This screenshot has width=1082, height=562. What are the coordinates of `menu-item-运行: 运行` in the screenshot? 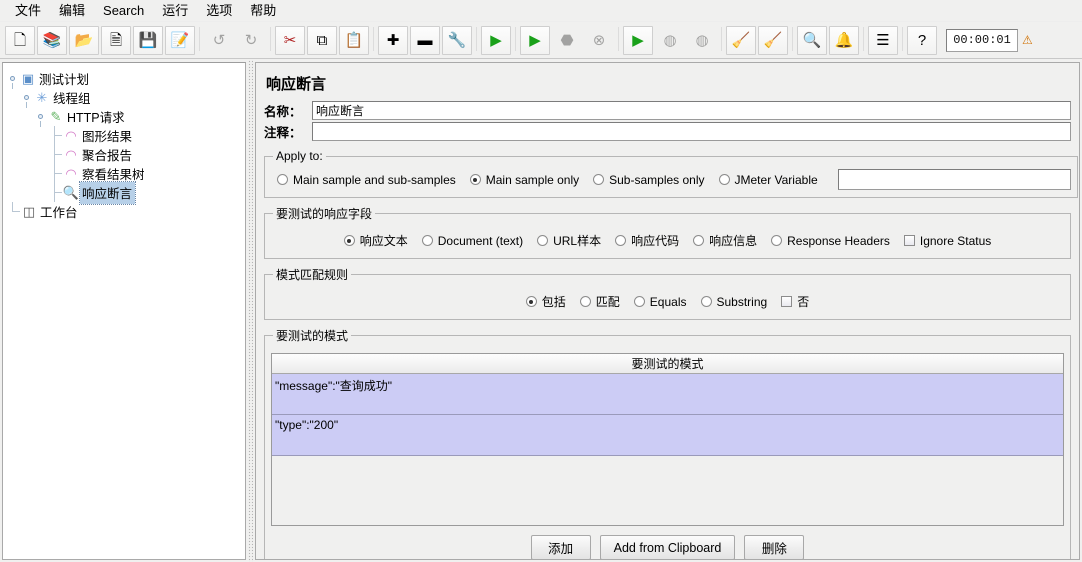 It's located at (175, 11).